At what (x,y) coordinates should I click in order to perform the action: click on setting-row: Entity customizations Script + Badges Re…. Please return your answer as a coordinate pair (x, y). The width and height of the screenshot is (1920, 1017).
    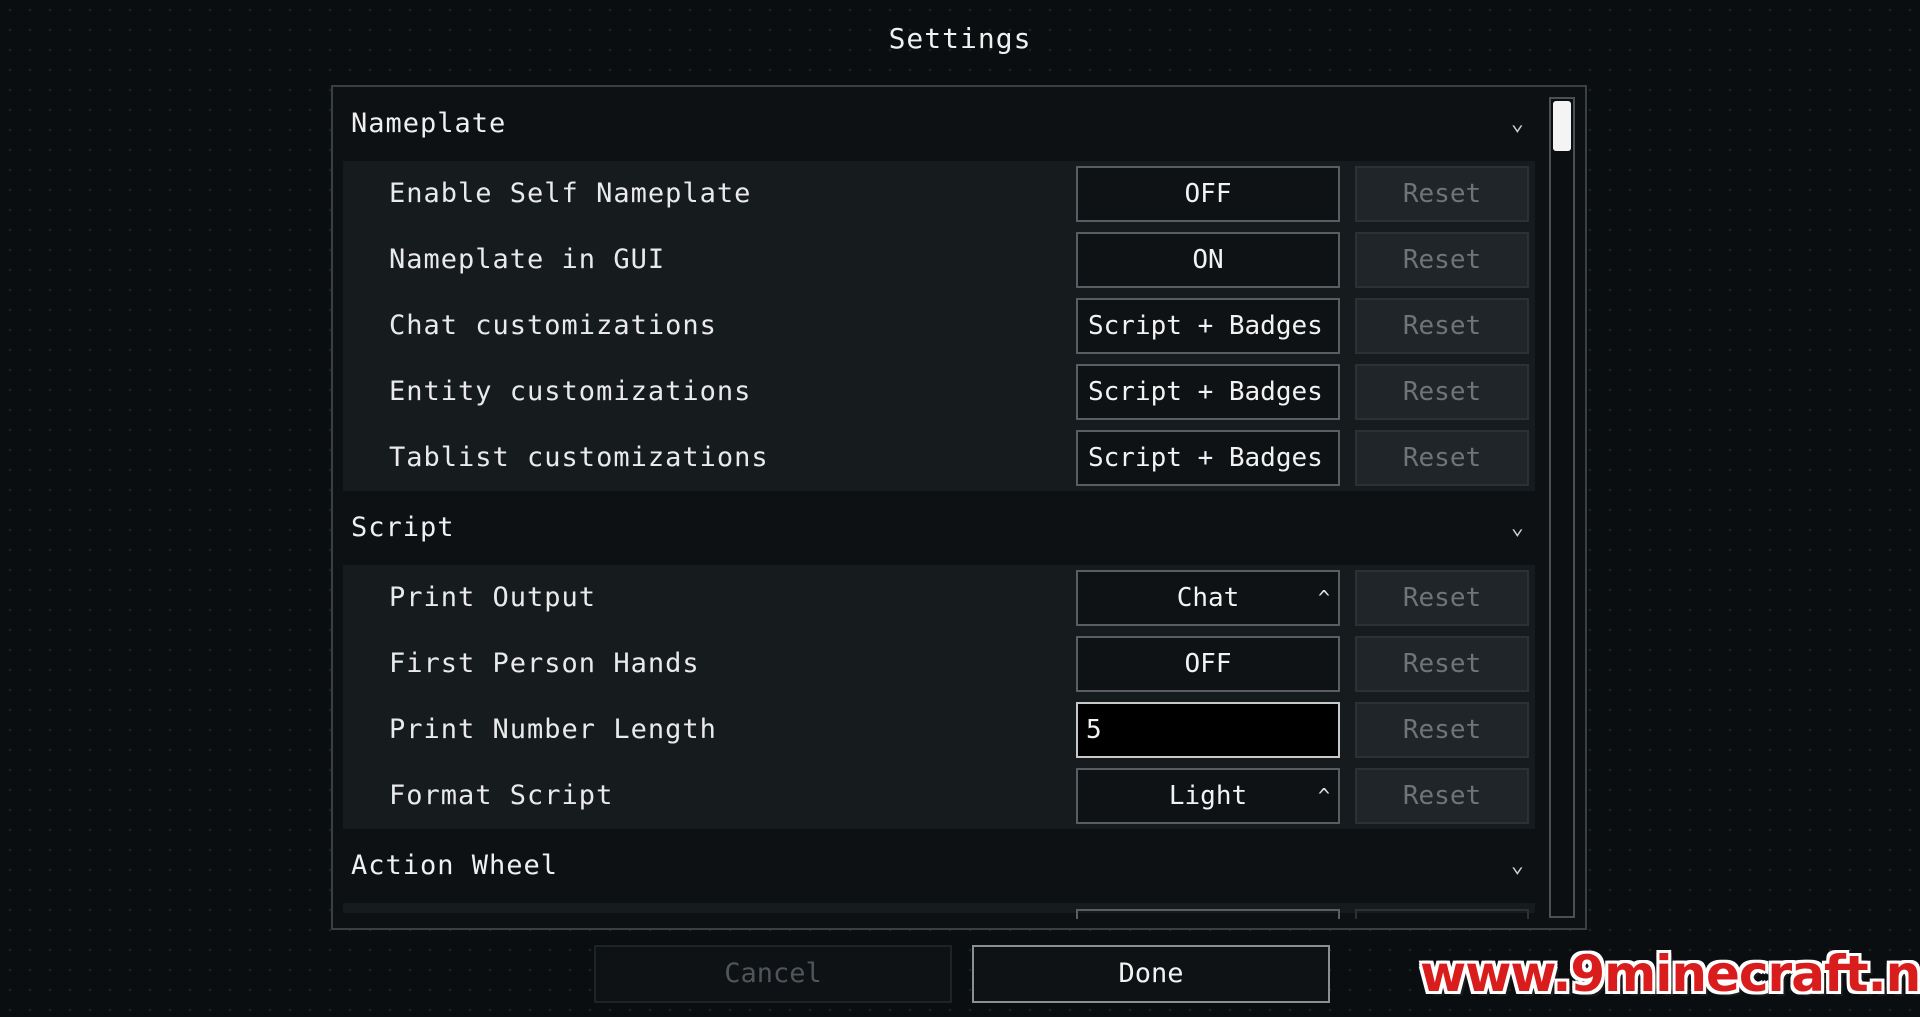
    Looking at the image, I should click on (939, 392).